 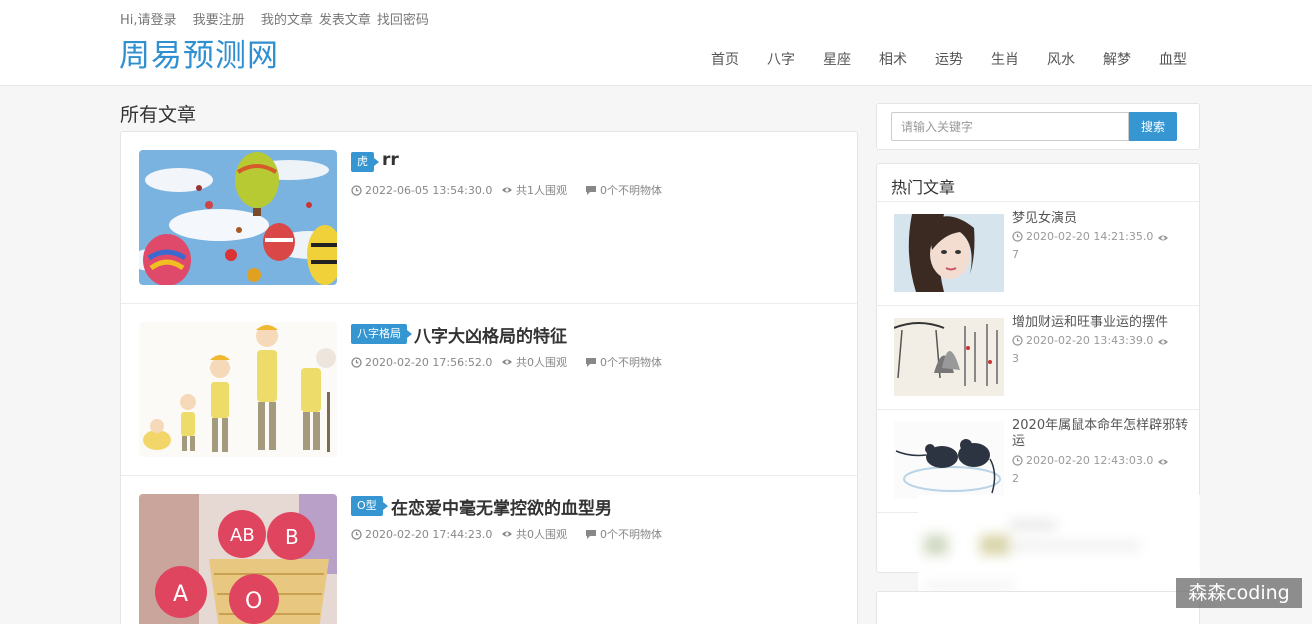 What do you see at coordinates (1082, 340) in the screenshot?
I see `hot-article-date: 2020-02-20 13:43:39.0` at bounding box center [1082, 340].